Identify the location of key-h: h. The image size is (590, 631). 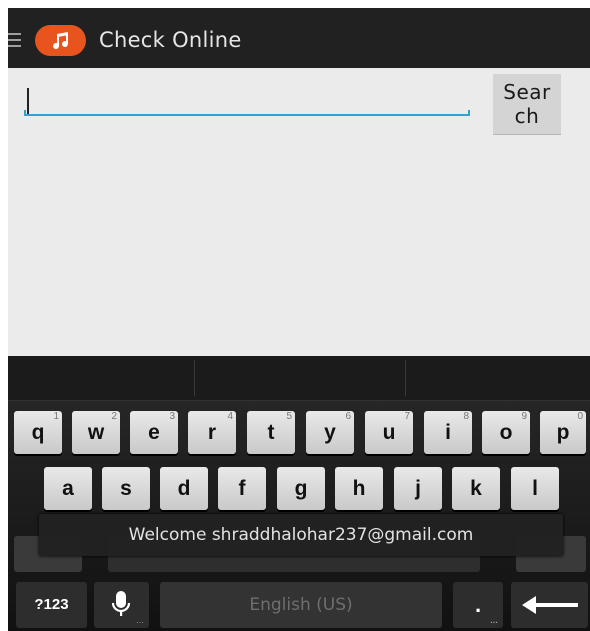
(359, 488).